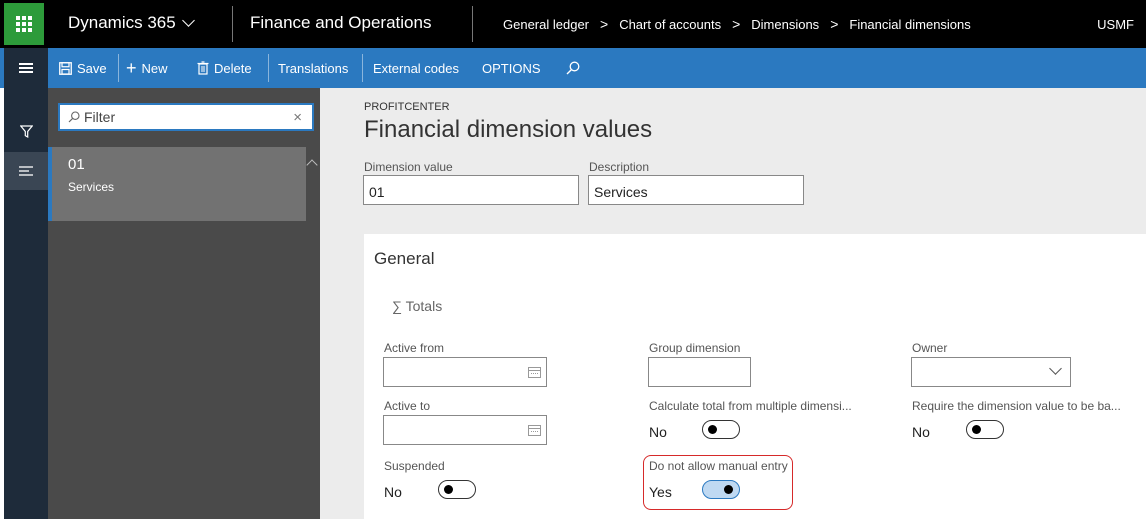 Image resolution: width=1146 pixels, height=519 pixels. Describe the element at coordinates (177, 184) in the screenshot. I see `list-item: 01 Services` at that location.